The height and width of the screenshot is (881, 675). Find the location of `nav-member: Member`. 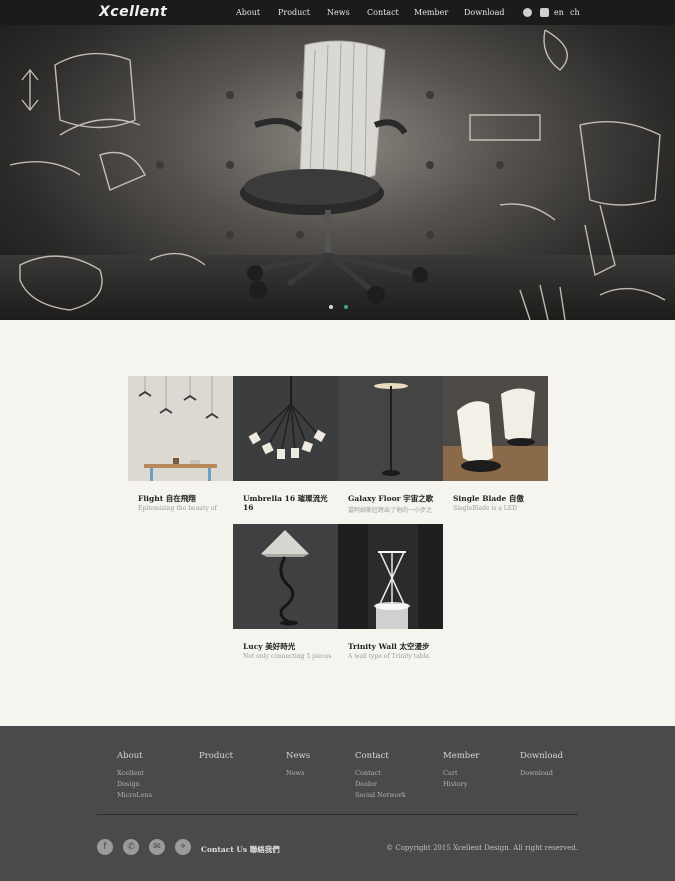

nav-member: Member is located at coordinates (431, 12).